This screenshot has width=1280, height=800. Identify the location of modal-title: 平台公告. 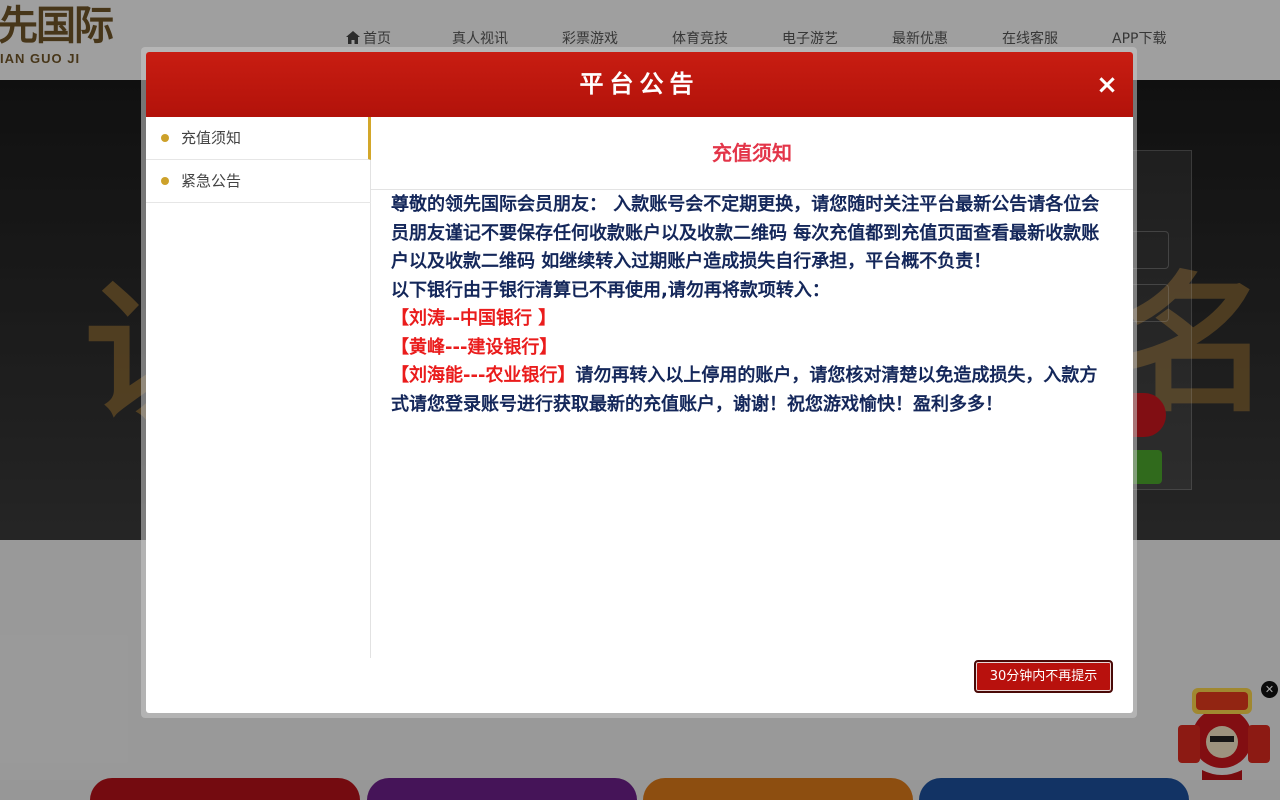
(639, 84).